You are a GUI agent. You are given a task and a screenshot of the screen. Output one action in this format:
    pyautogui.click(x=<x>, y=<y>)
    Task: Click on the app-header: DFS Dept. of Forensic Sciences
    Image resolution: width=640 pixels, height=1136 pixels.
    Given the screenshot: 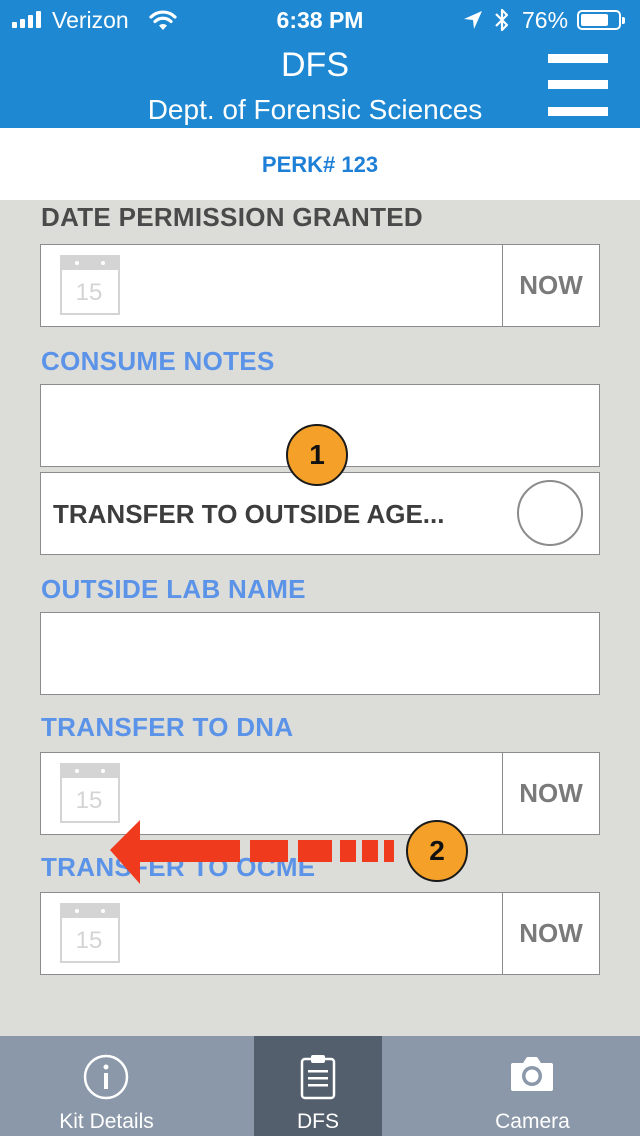 What is the action you would take?
    pyautogui.click(x=320, y=84)
    